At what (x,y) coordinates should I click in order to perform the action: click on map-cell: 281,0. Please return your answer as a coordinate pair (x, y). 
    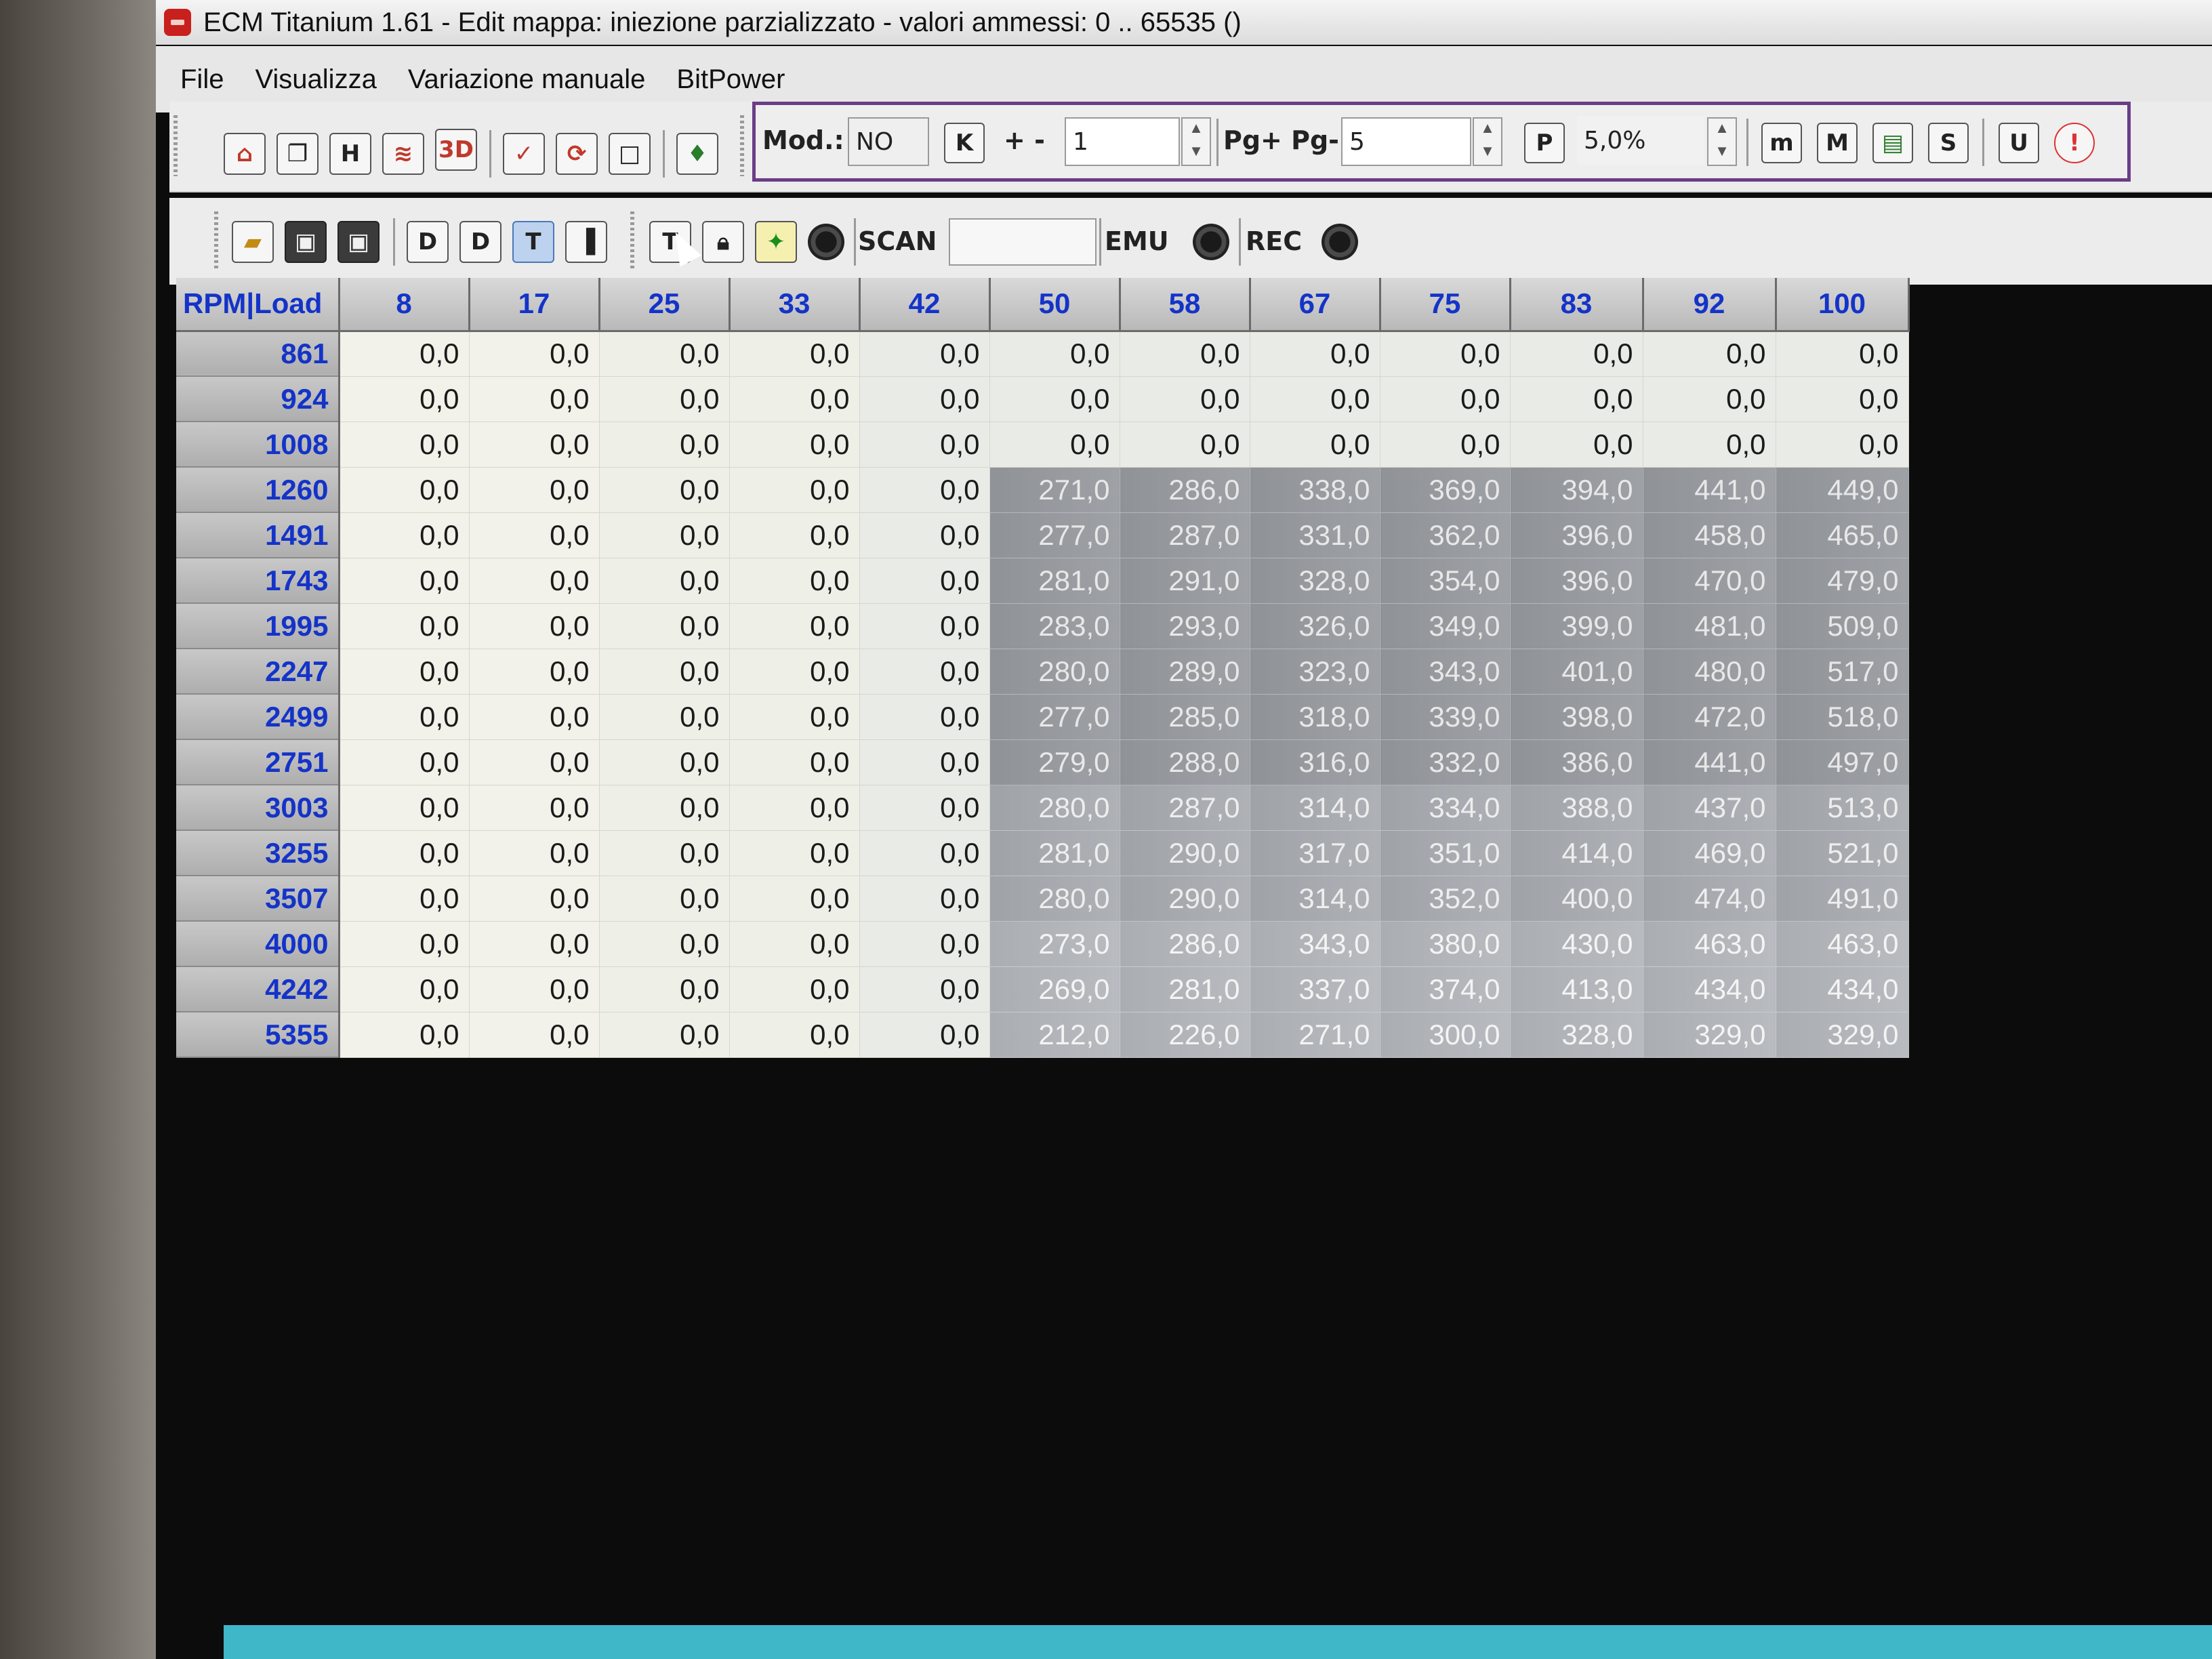
    Looking at the image, I should click on (1054, 853).